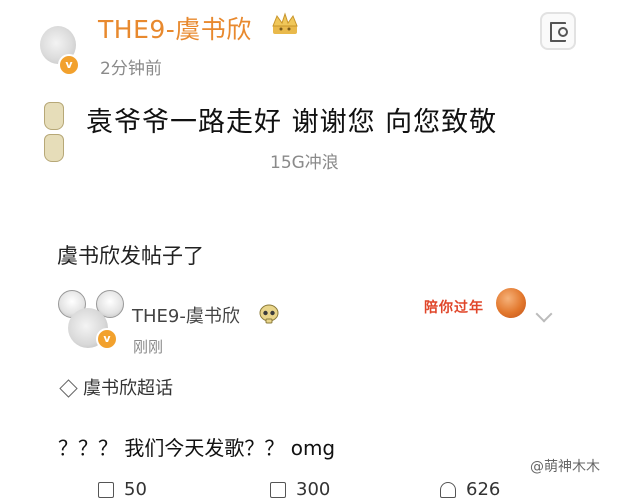 This screenshot has width=640, height=503. Describe the element at coordinates (304, 163) in the screenshot. I see `post-source: 15G冲浪` at that location.